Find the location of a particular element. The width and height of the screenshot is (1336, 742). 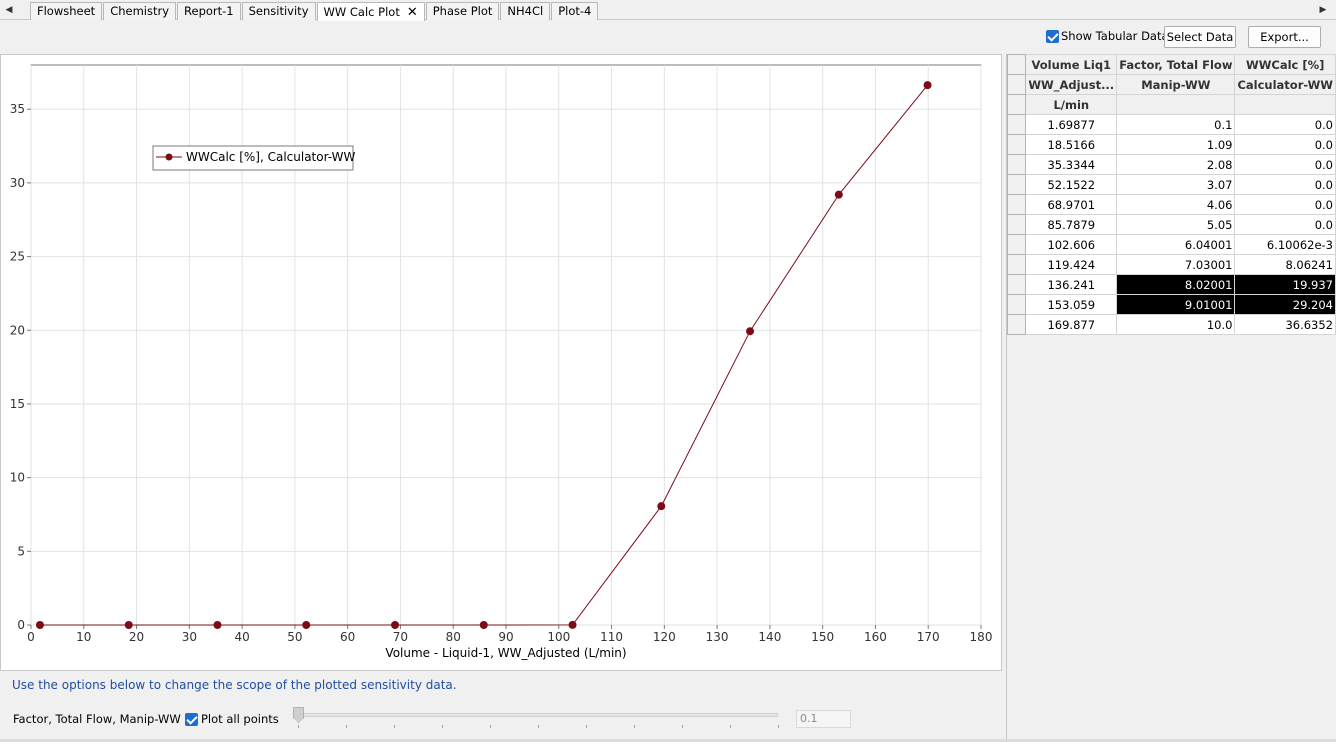

tab-phase-plot: Phase Plot is located at coordinates (462, 11).